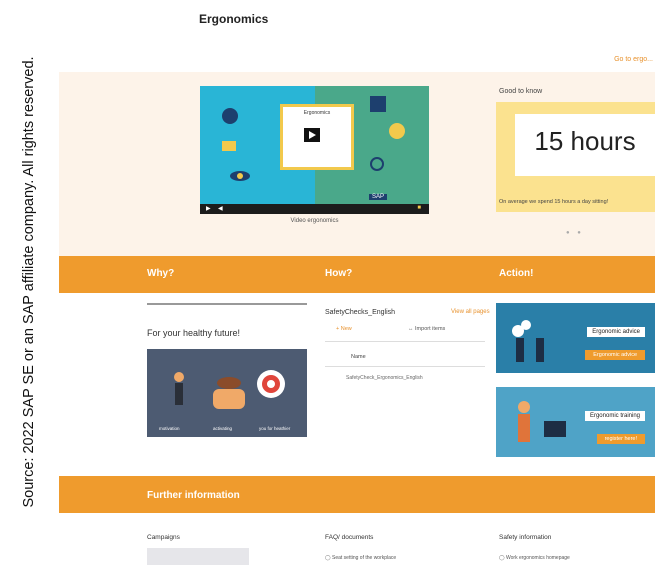 The image size is (655, 565). What do you see at coordinates (275, 428) in the screenshot?
I see `illustration-label-3: you for heathier` at bounding box center [275, 428].